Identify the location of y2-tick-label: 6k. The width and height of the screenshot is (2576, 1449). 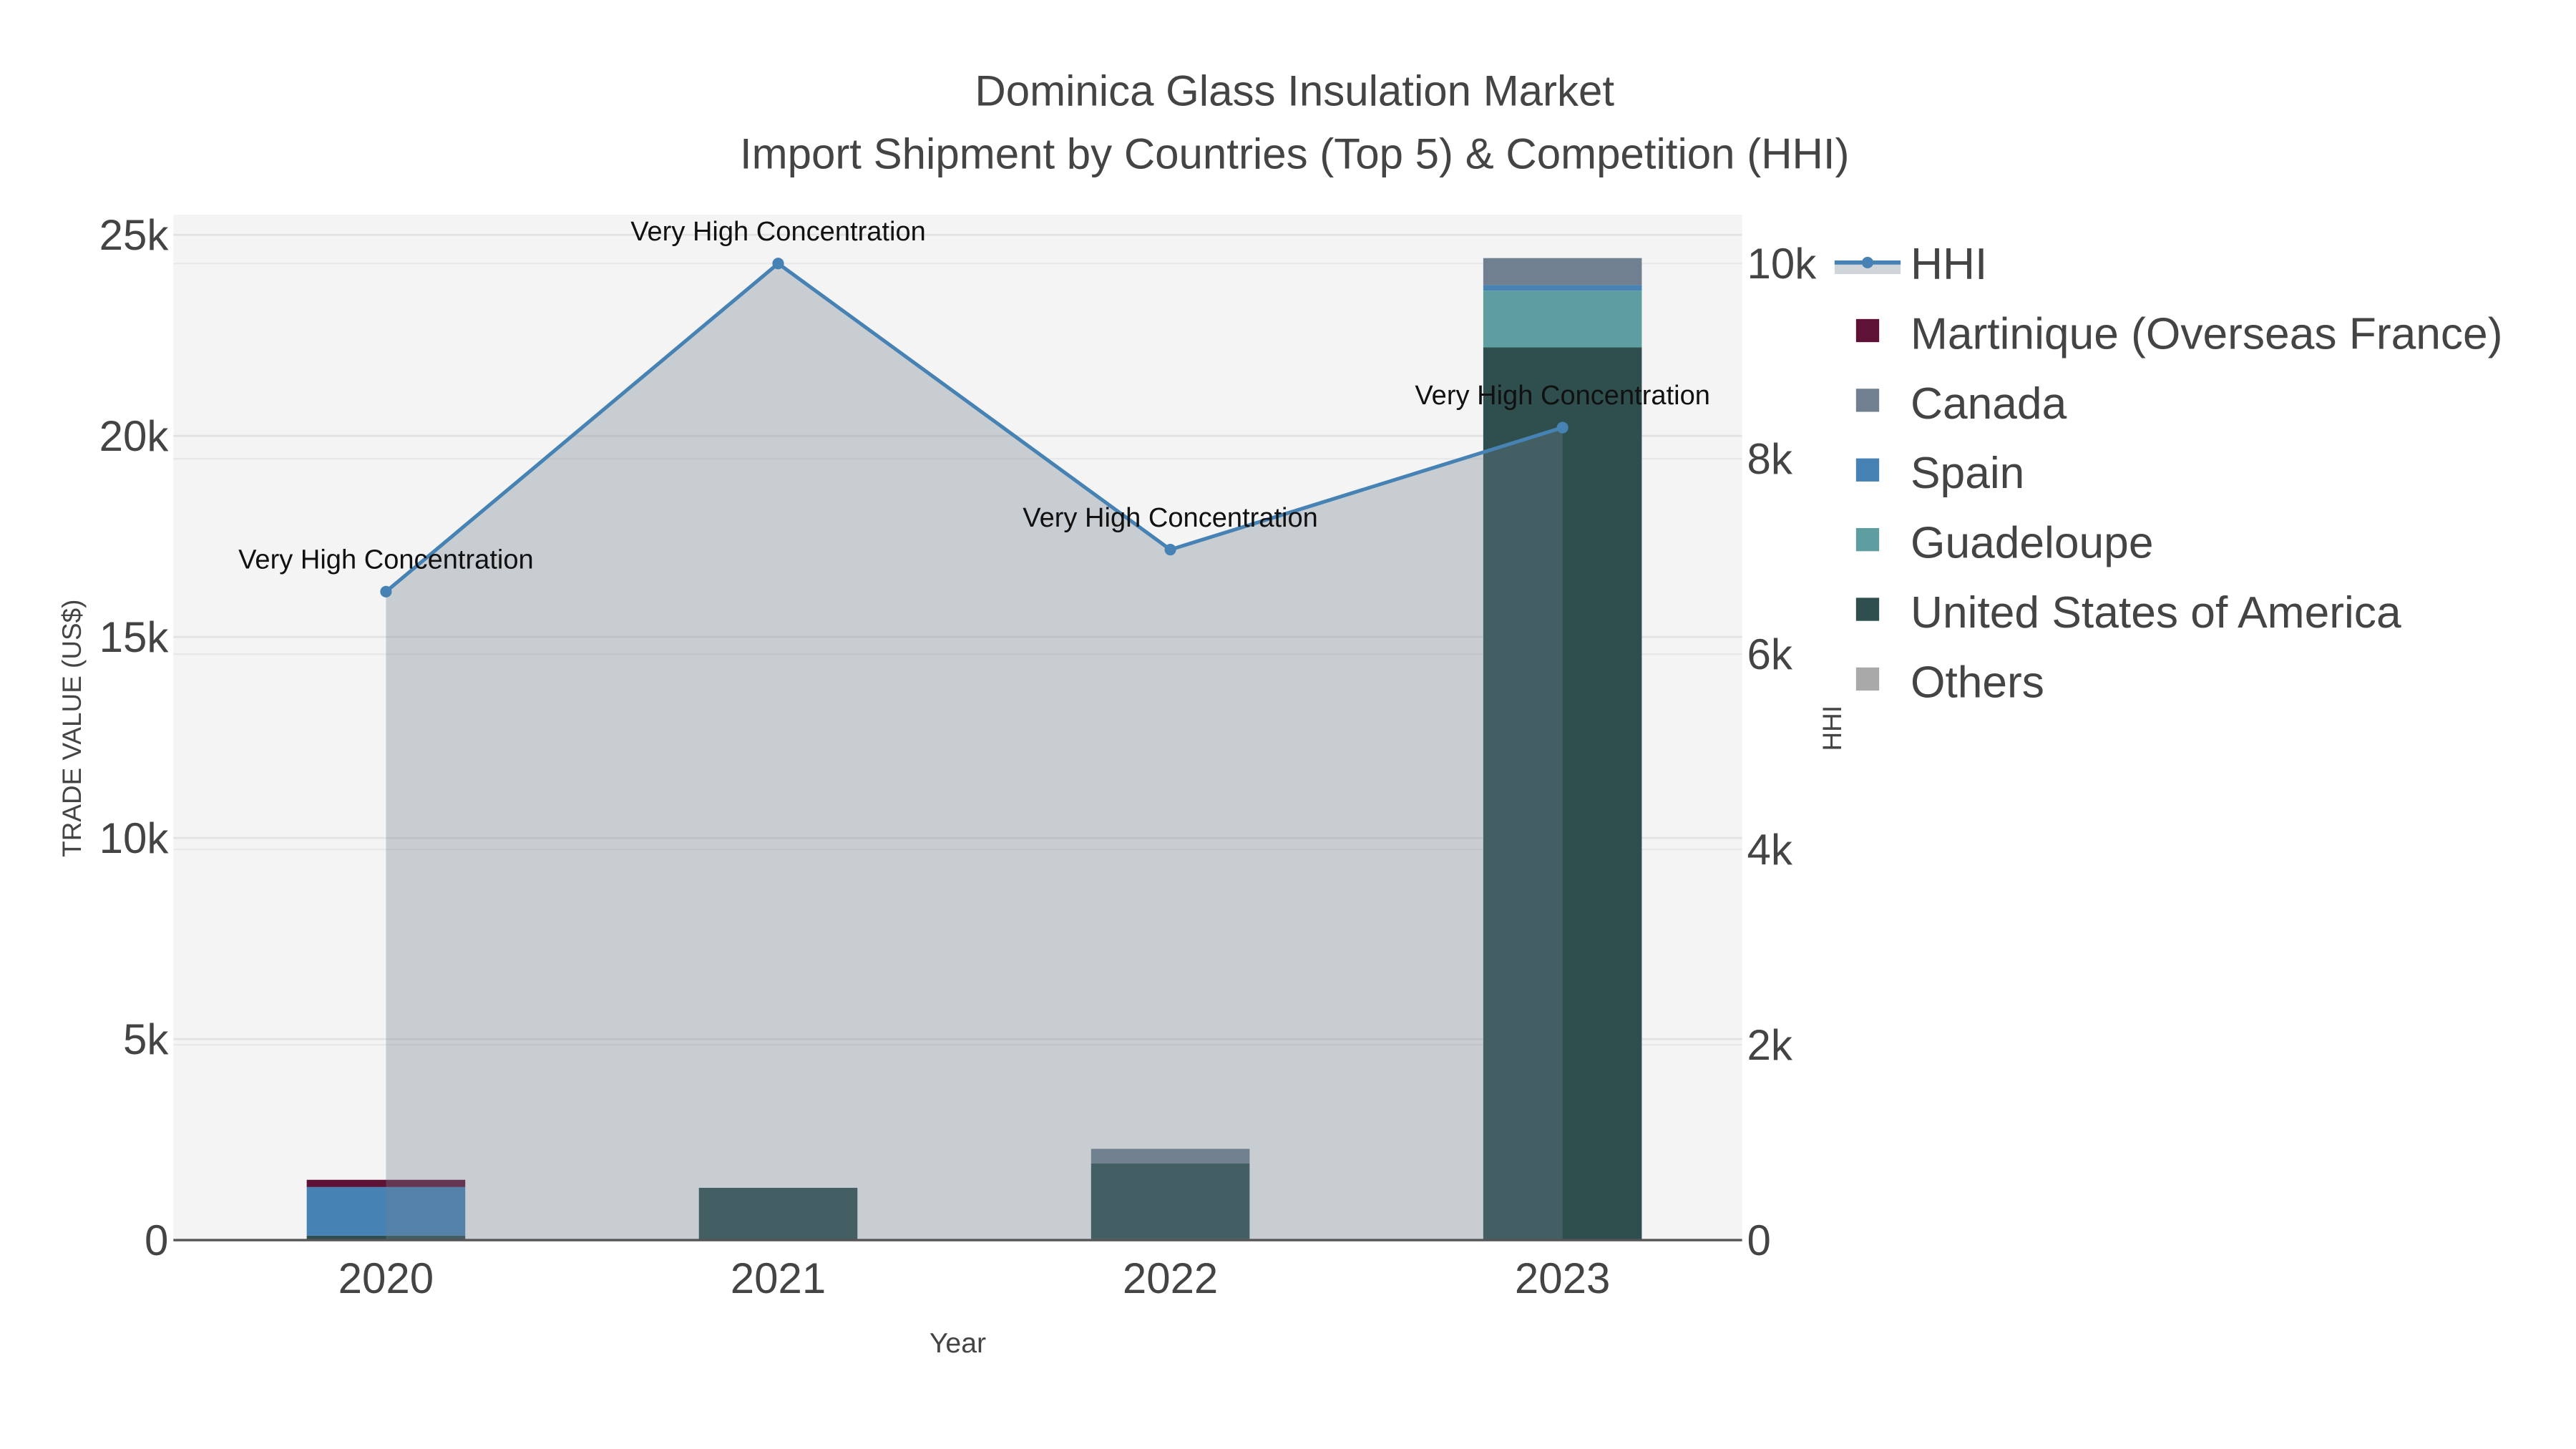
(1770, 654).